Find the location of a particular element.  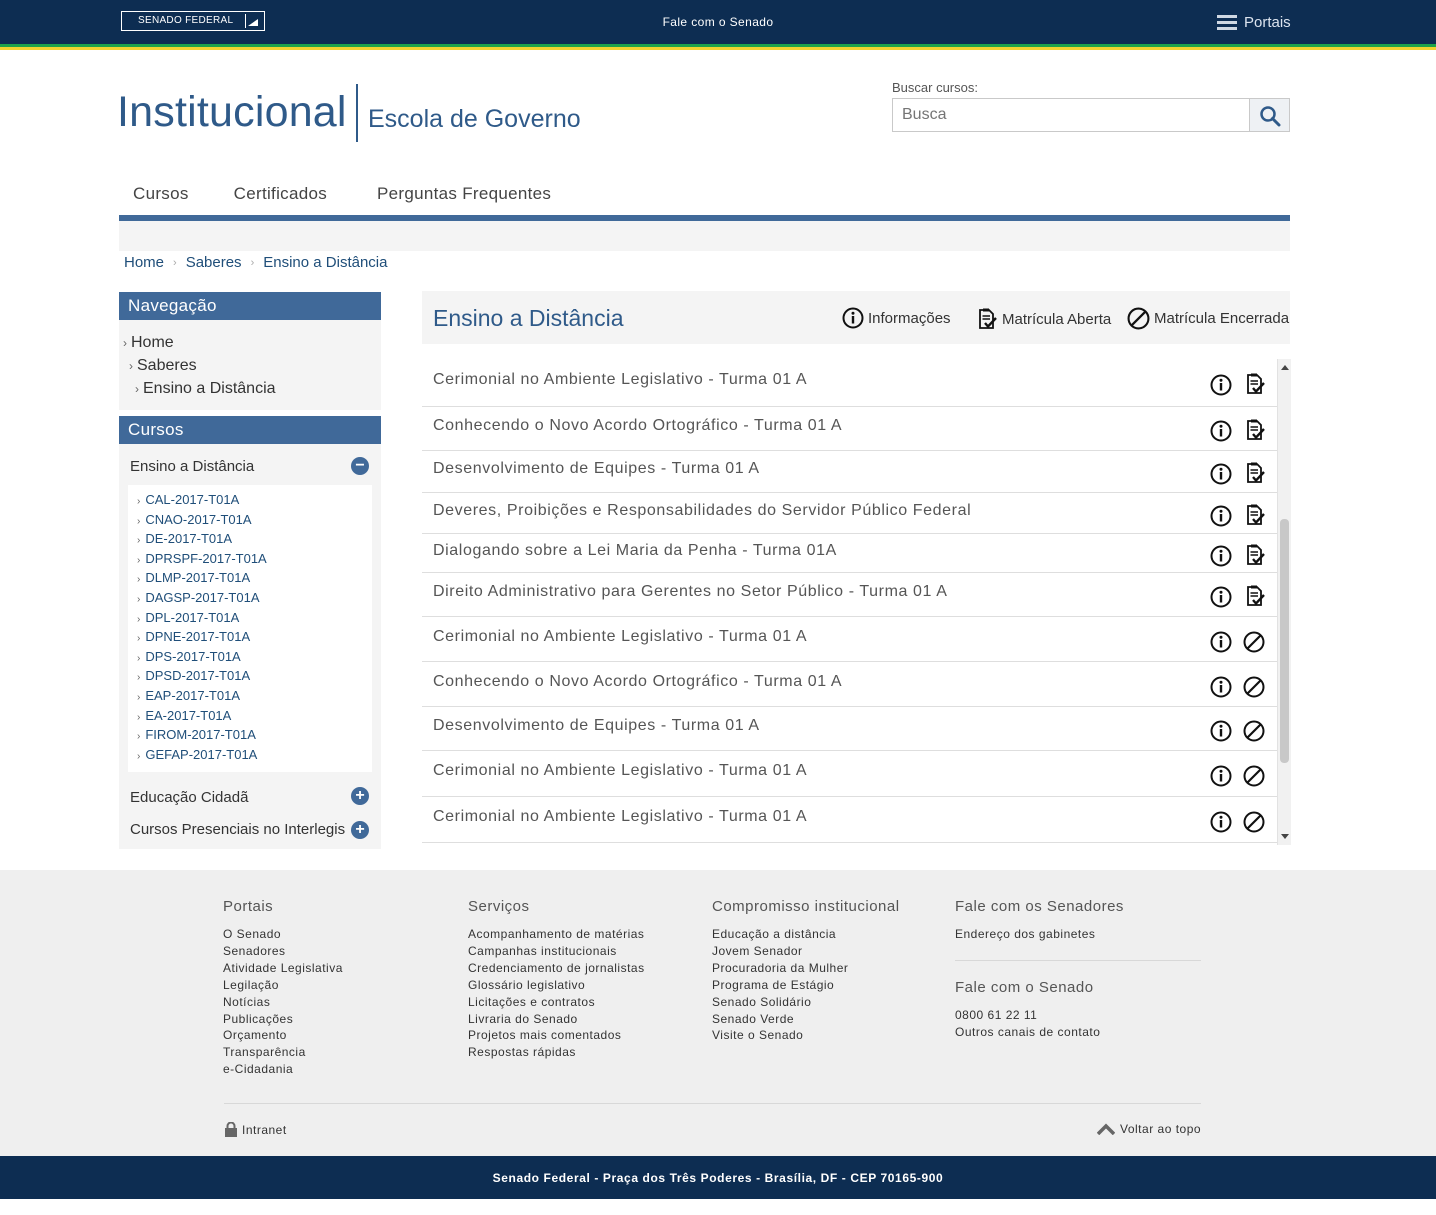

scroll-down-arrow-icon is located at coordinates (1285, 836).